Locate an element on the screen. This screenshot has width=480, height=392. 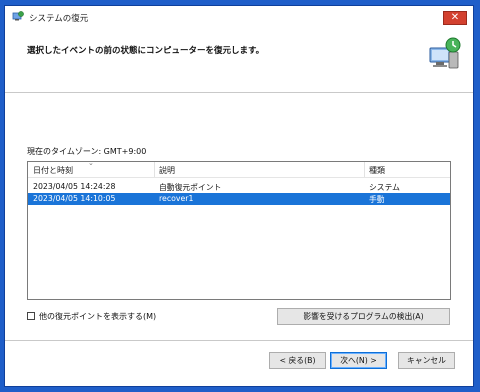
table-row-selected: 2023/04/05 14:10:05 recover1 手動 is located at coordinates (239, 199).